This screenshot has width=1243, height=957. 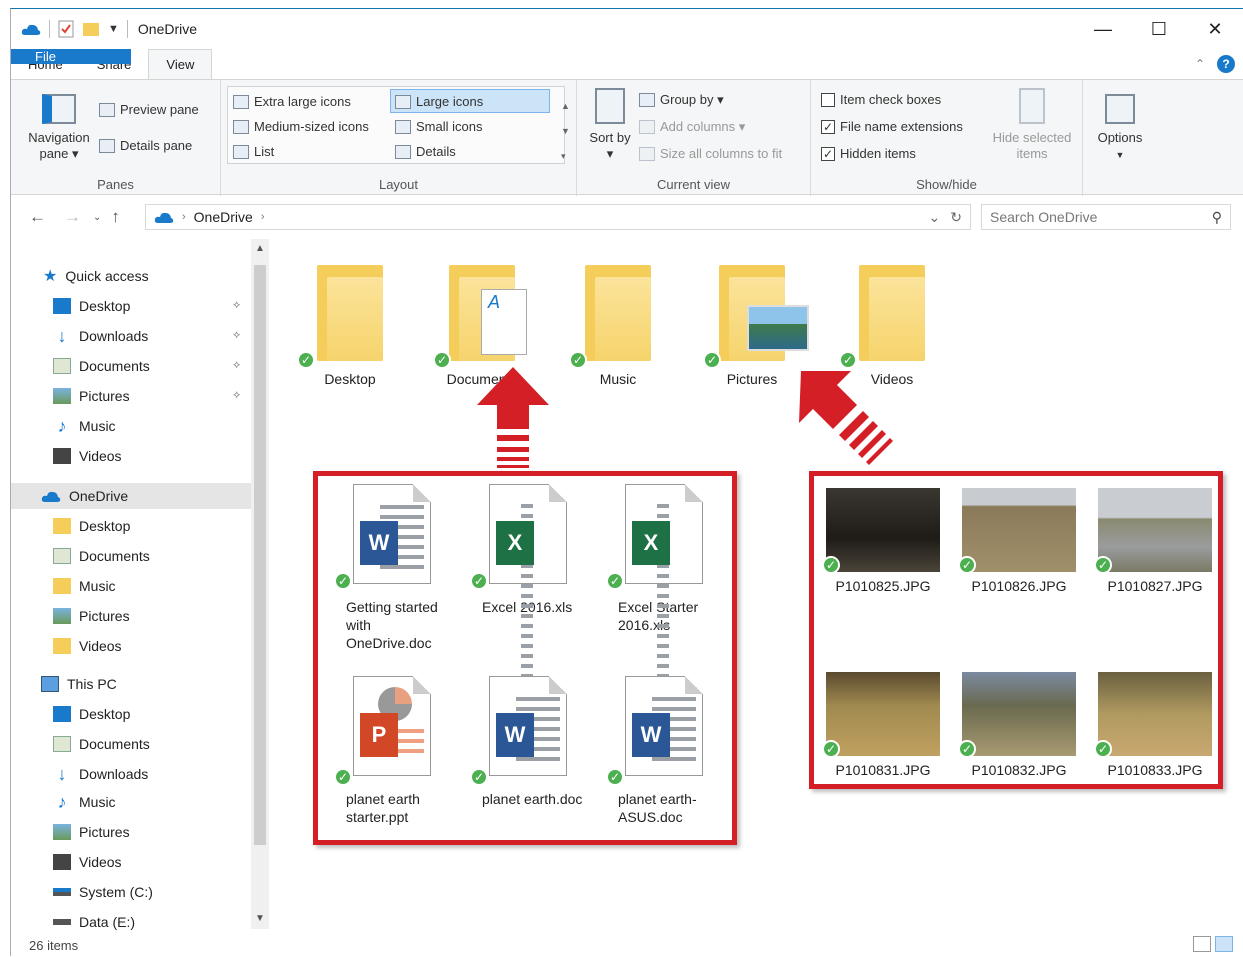 What do you see at coordinates (558, 217) in the screenshot?
I see `address-box: › OneDrive › ⌄ ↻` at bounding box center [558, 217].